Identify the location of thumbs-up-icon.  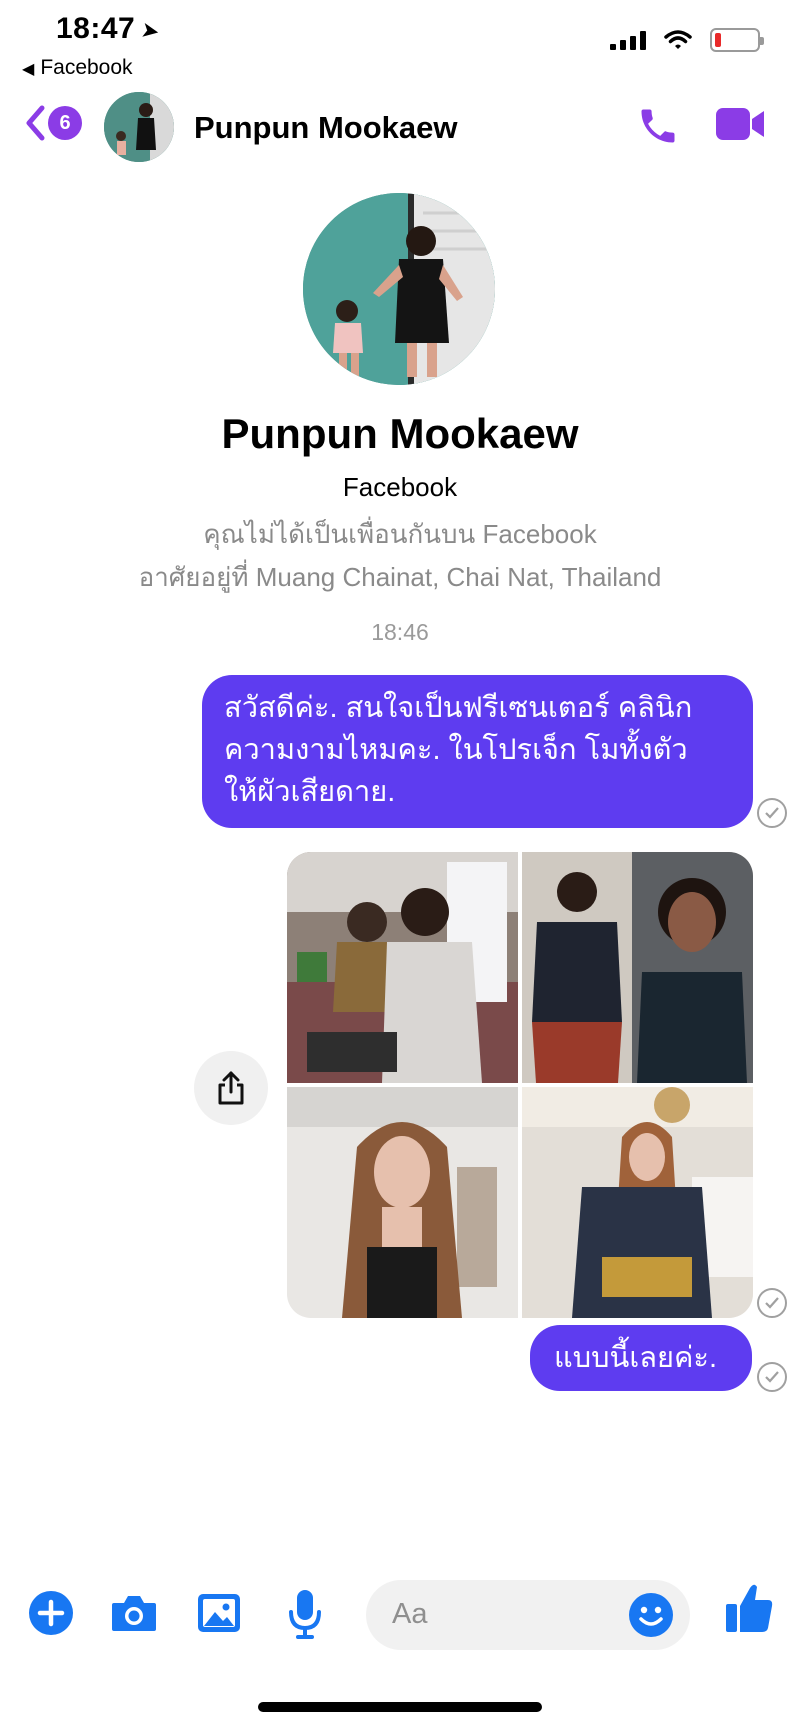
(749, 1608).